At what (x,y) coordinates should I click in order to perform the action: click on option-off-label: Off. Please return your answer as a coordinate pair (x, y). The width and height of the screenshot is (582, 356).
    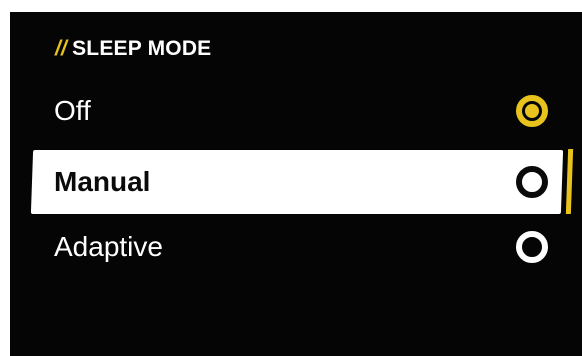
    Looking at the image, I should click on (72, 110).